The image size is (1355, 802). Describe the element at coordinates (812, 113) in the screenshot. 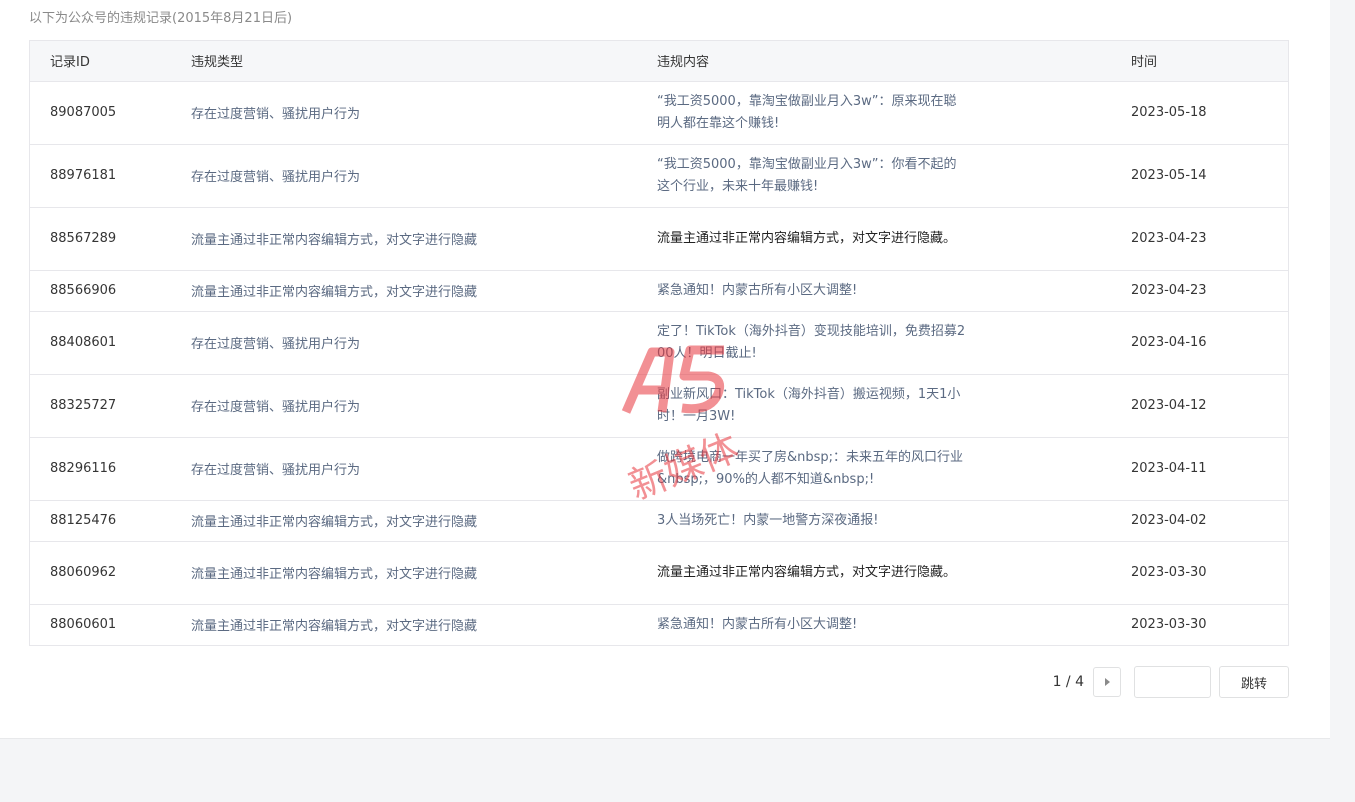

I see `violation-content-text: “我工资5000，靠淘宝做副业月入3w”：原来现在聪明人都在靠这个赚钱!` at that location.